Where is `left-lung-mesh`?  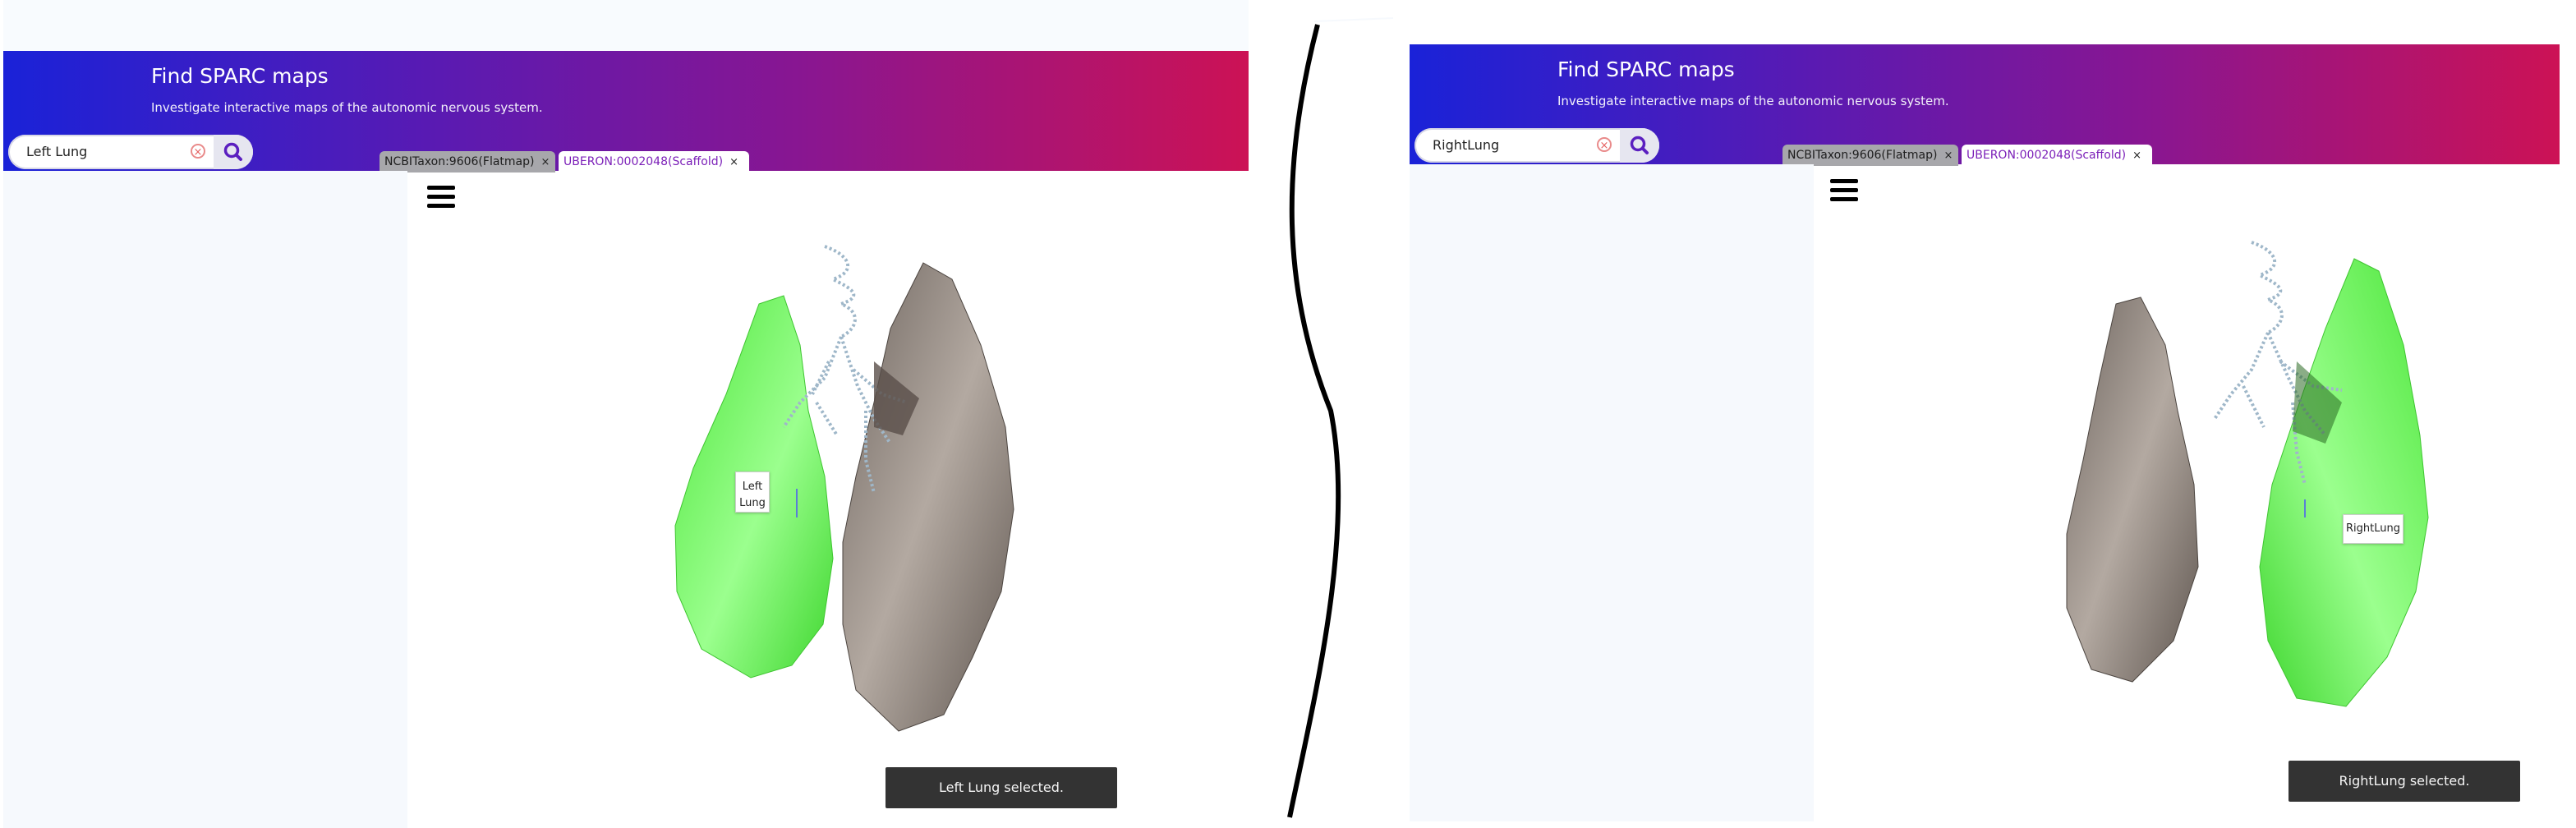
left-lung-mesh is located at coordinates (2132, 490).